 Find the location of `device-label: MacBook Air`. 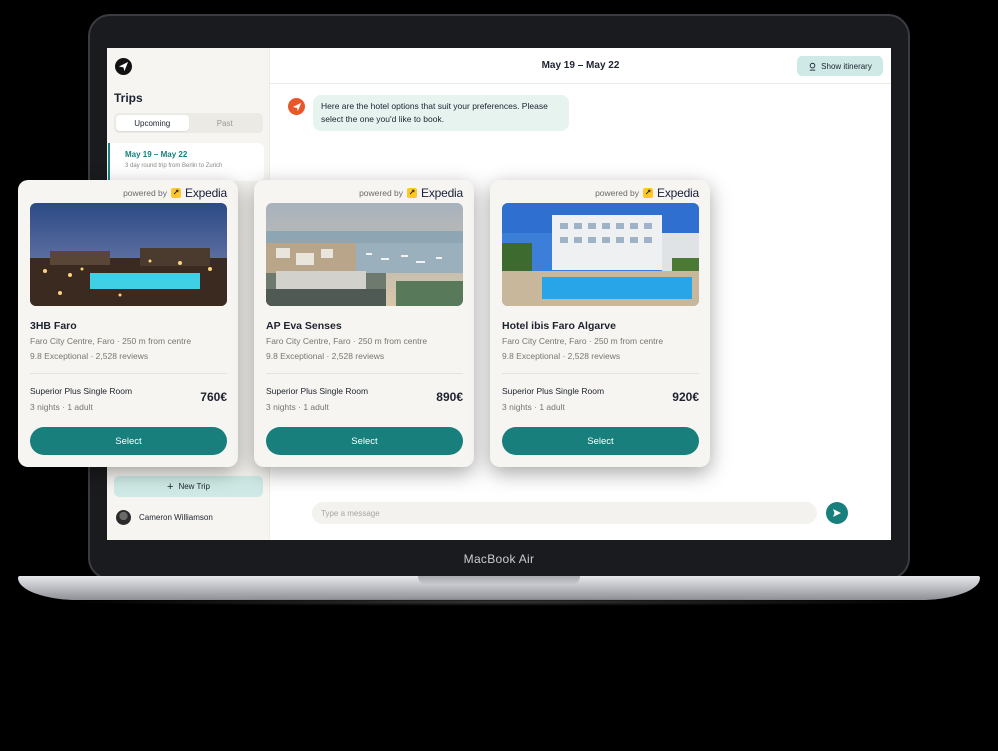

device-label: MacBook Air is located at coordinates (499, 559).